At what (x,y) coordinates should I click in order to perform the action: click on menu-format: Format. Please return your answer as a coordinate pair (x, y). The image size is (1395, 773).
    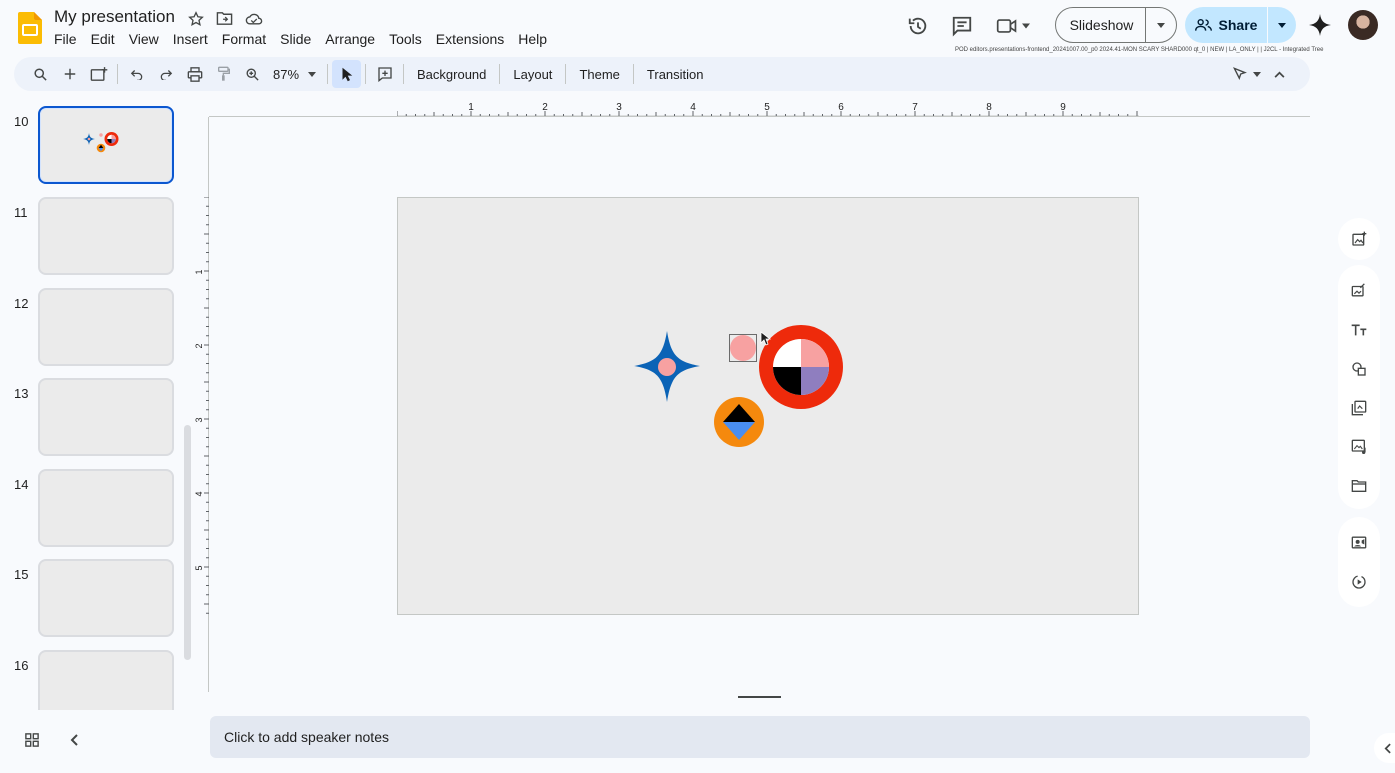
    Looking at the image, I should click on (247, 39).